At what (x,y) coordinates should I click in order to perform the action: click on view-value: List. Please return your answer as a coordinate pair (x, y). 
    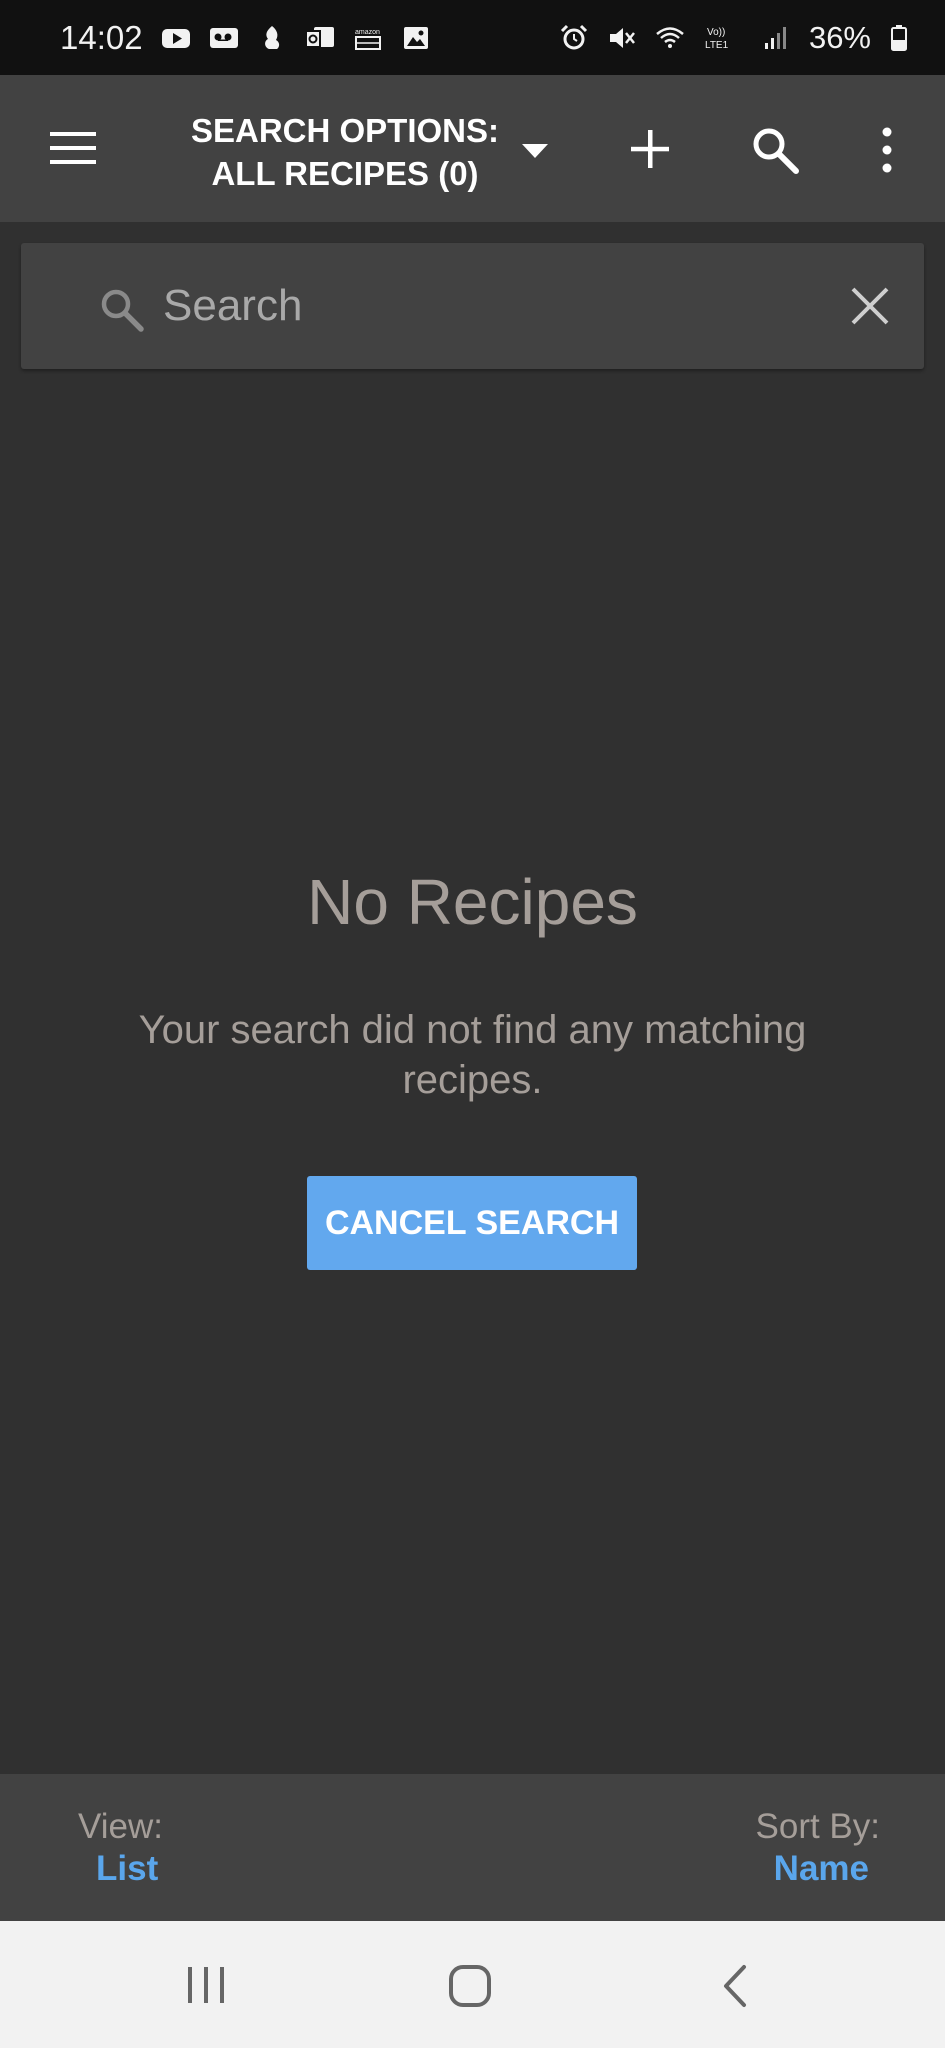
    Looking at the image, I should click on (153, 1869).